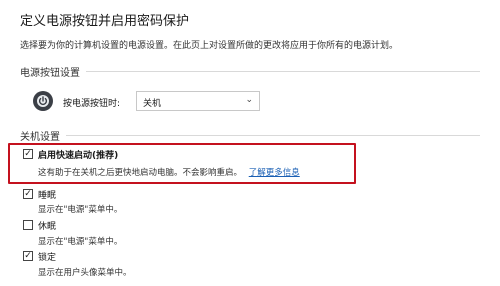  What do you see at coordinates (92, 104) in the screenshot?
I see `power-button-action-label: 按电源按钮时:` at bounding box center [92, 104].